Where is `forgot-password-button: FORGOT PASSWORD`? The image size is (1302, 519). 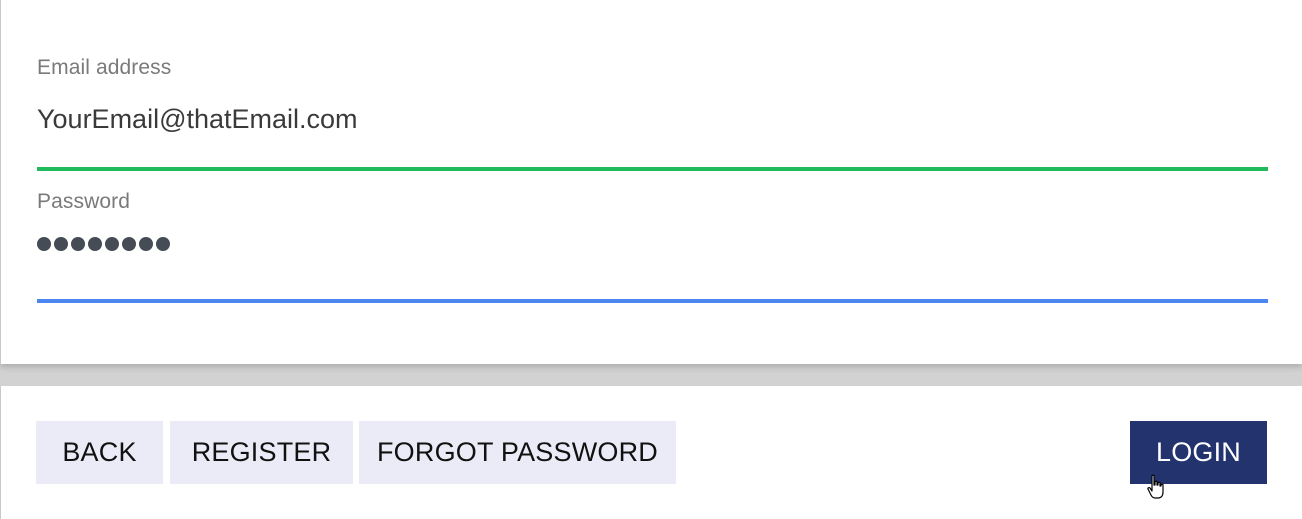 forgot-password-button: FORGOT PASSWORD is located at coordinates (517, 452).